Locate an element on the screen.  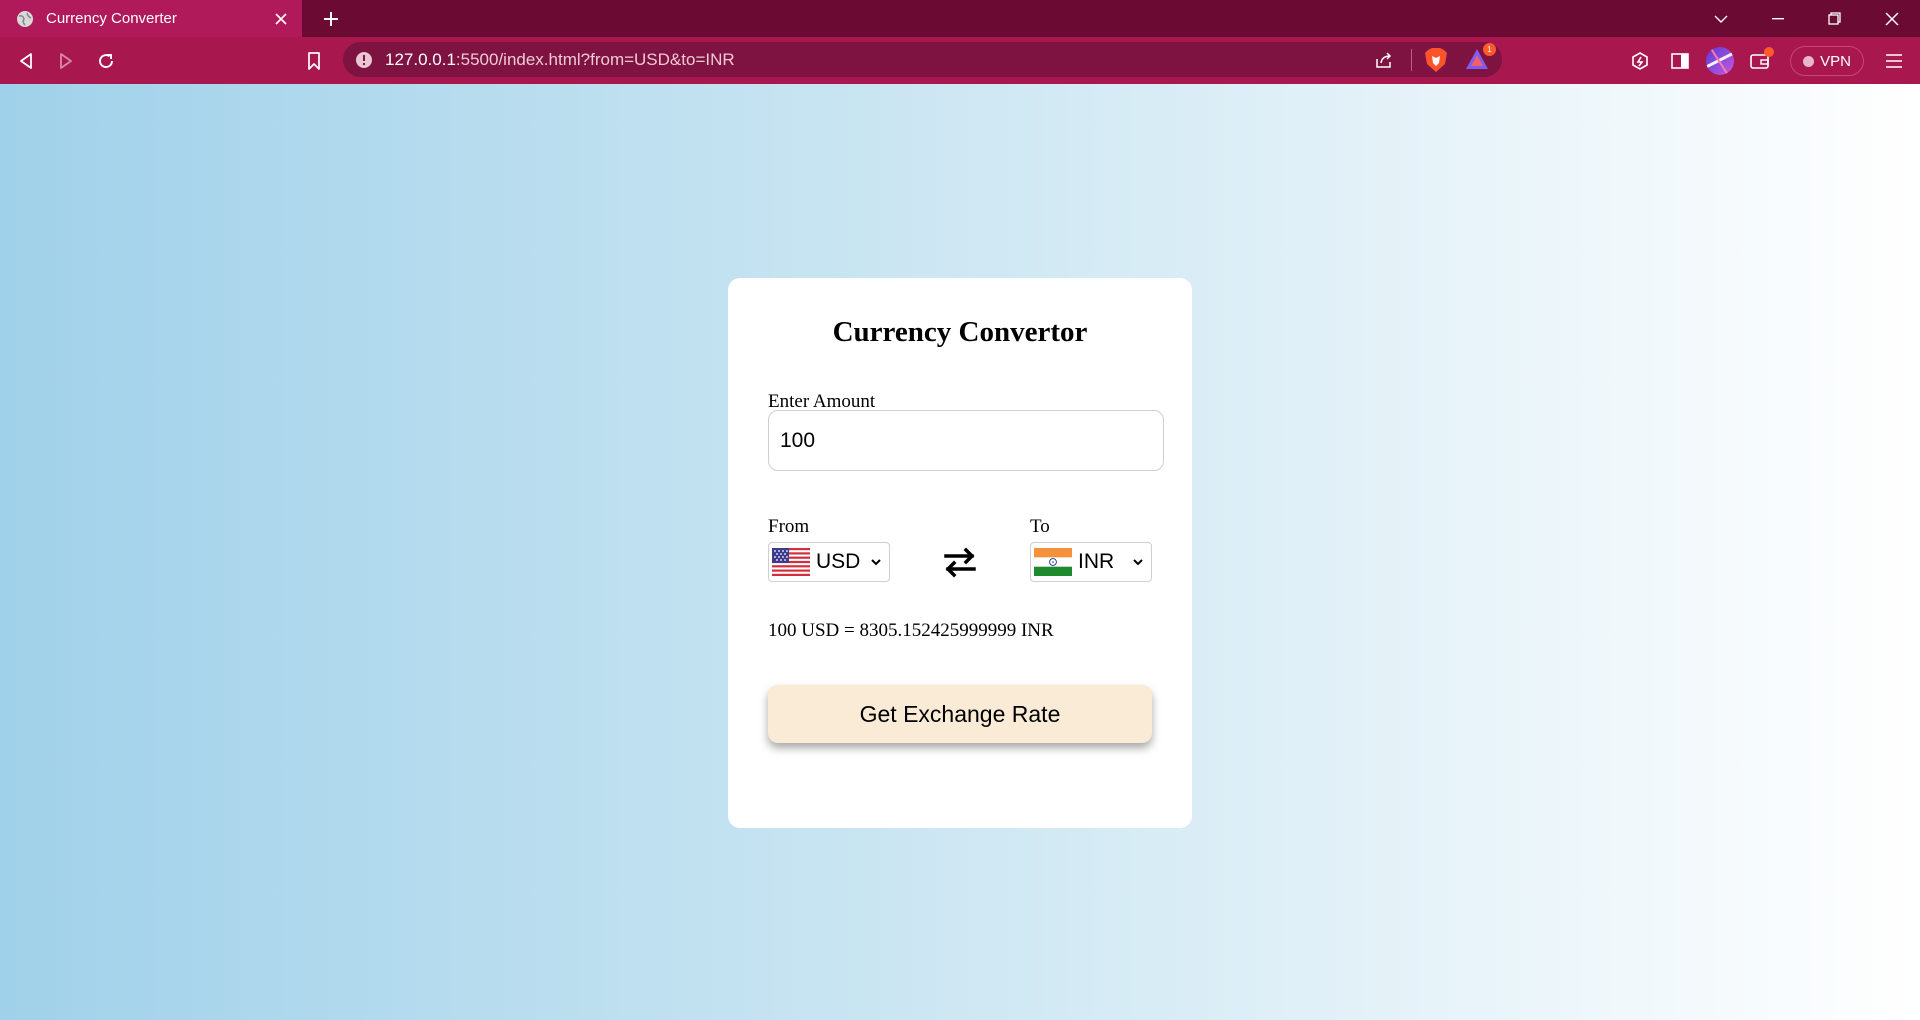
to-currency-select: INR is located at coordinates (1091, 562).